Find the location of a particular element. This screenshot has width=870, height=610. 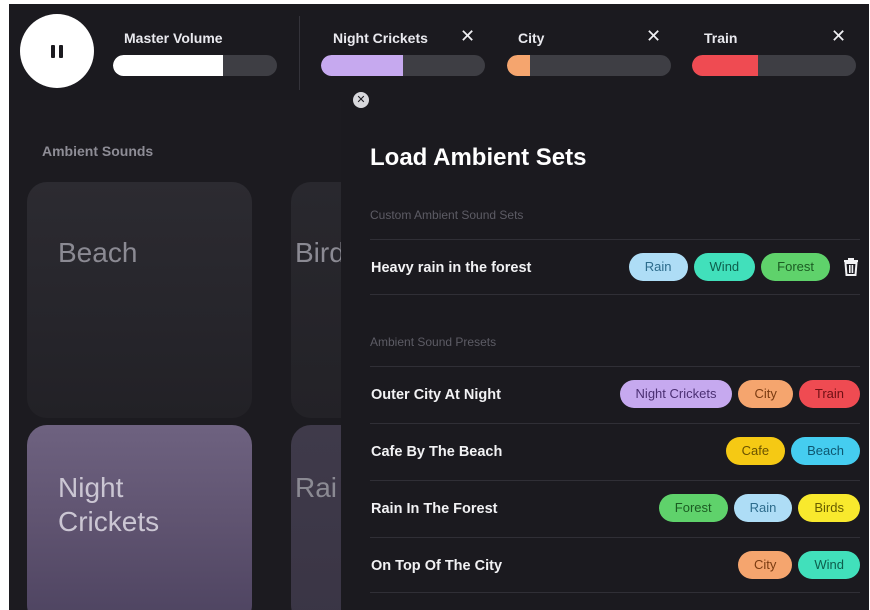

set-tags: Night Crickets City Train is located at coordinates (739, 394).